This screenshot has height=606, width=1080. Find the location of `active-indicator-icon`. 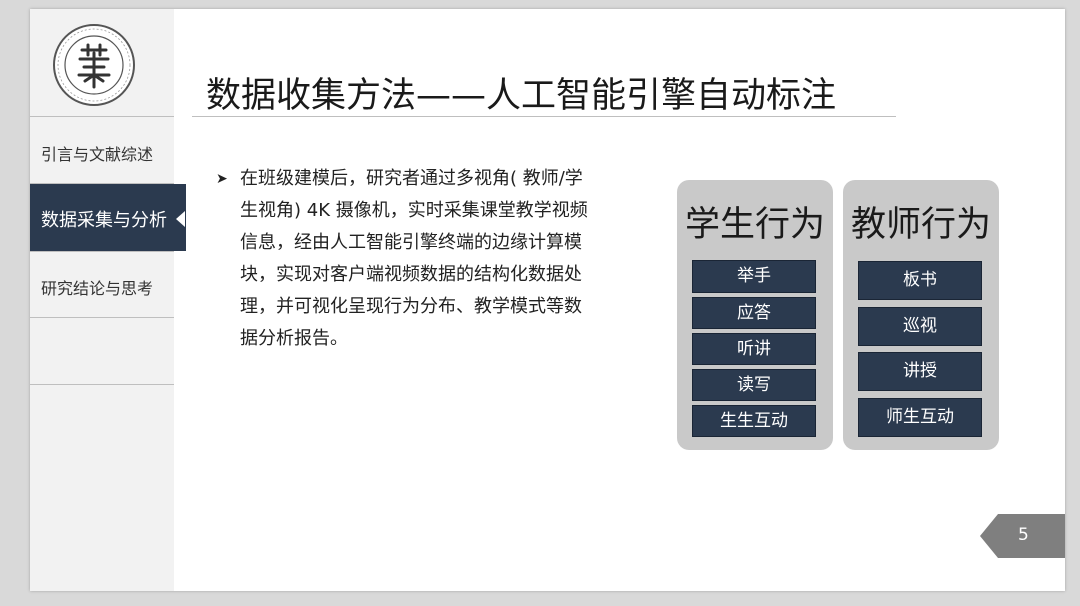

active-indicator-icon is located at coordinates (180, 219).